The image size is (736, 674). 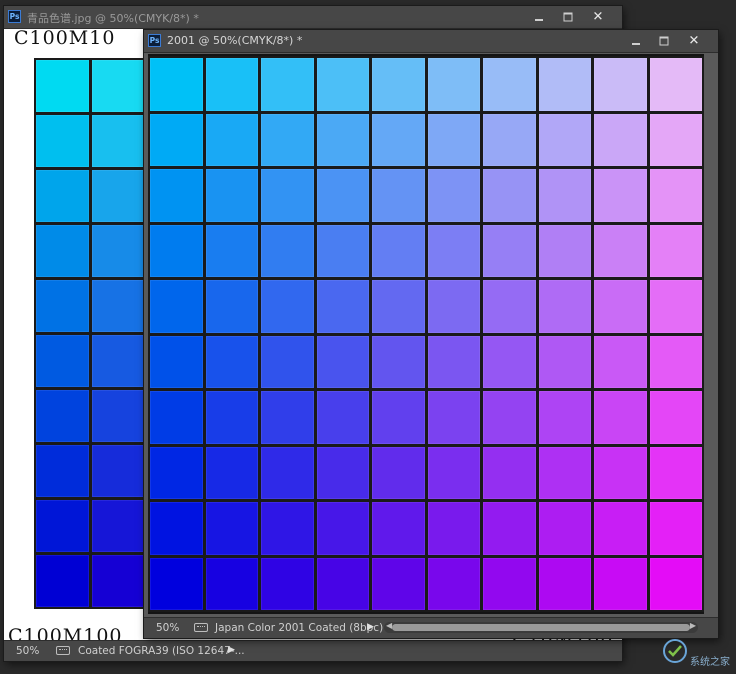 What do you see at coordinates (636, 41) in the screenshot?
I see `front-minimize-button` at bounding box center [636, 41].